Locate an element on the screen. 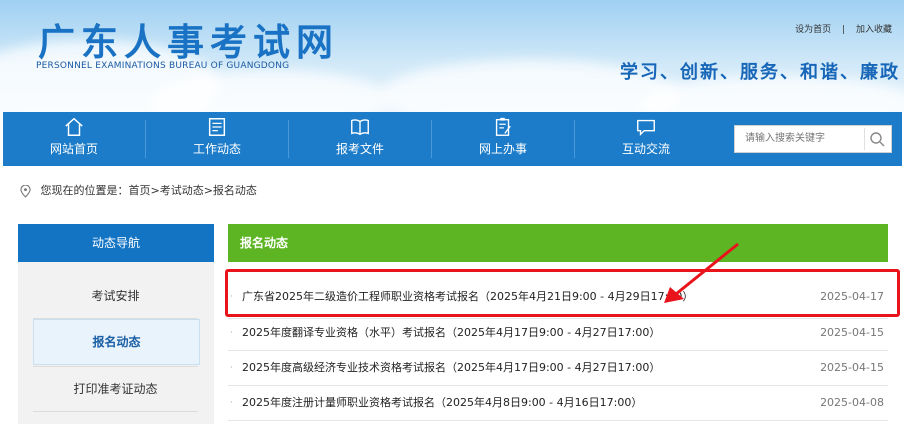  search-box is located at coordinates (813, 139).